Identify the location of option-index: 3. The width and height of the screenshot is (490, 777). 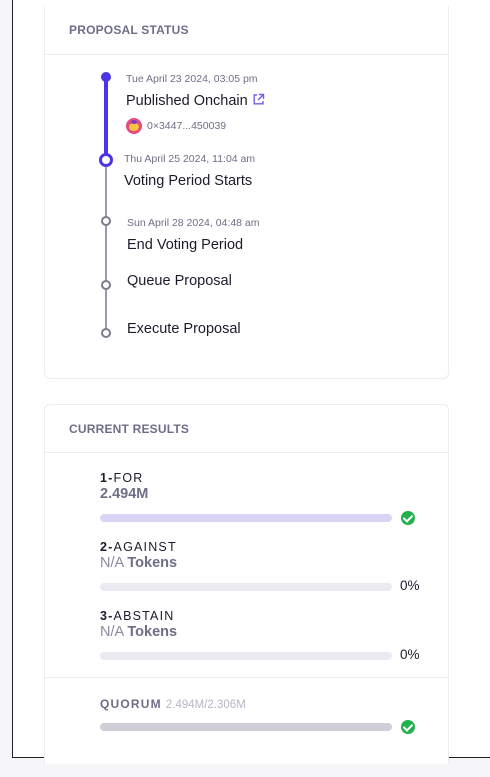
(104, 616).